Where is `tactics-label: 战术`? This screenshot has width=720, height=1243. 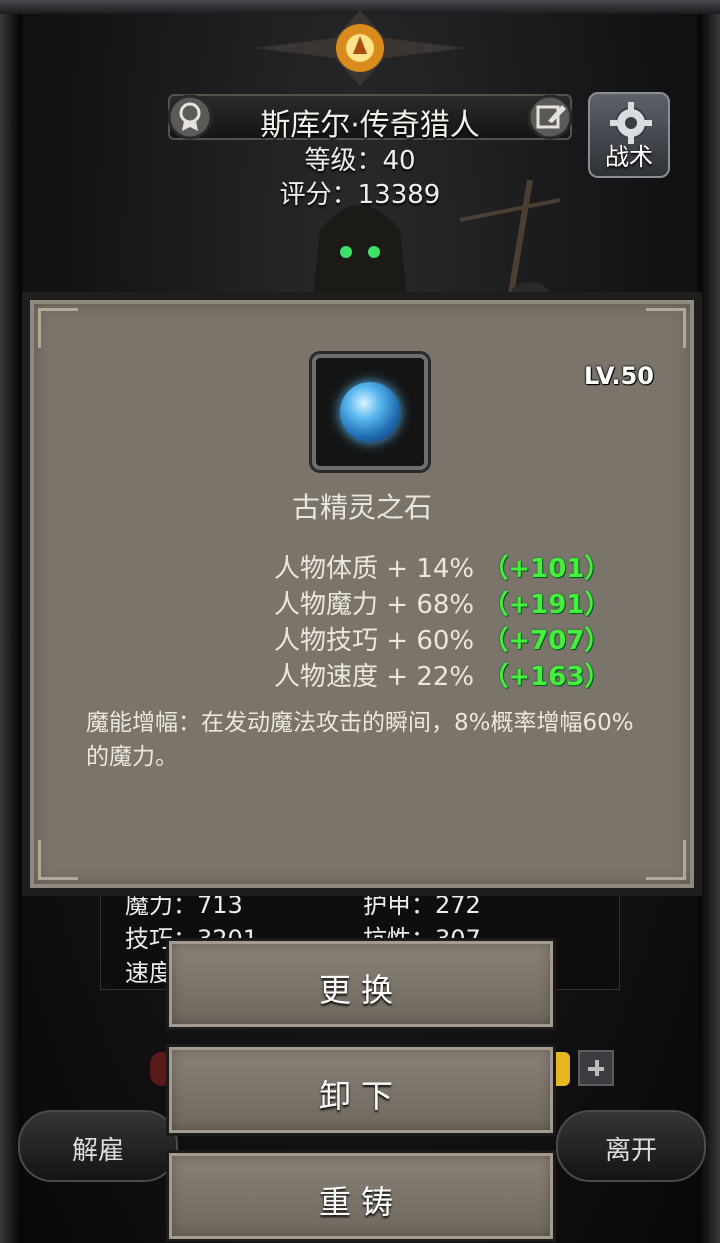
tactics-label: 战术 is located at coordinates (629, 157).